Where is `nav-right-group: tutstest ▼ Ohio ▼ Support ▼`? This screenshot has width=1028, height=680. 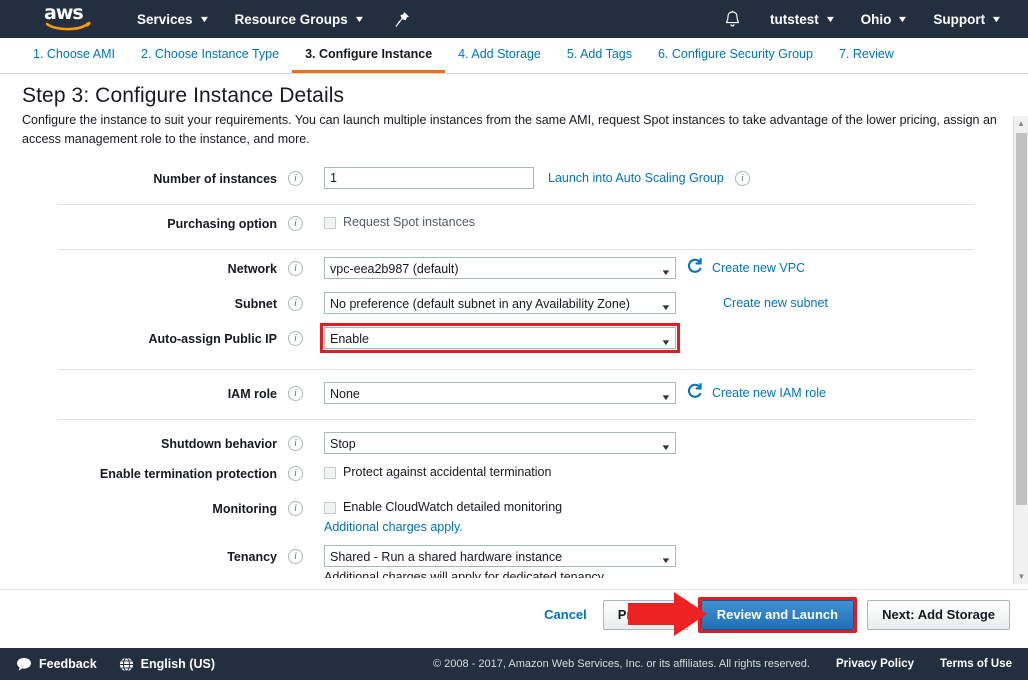 nav-right-group: tutstest ▼ Ohio ▼ Support ▼ is located at coordinates (861, 19).